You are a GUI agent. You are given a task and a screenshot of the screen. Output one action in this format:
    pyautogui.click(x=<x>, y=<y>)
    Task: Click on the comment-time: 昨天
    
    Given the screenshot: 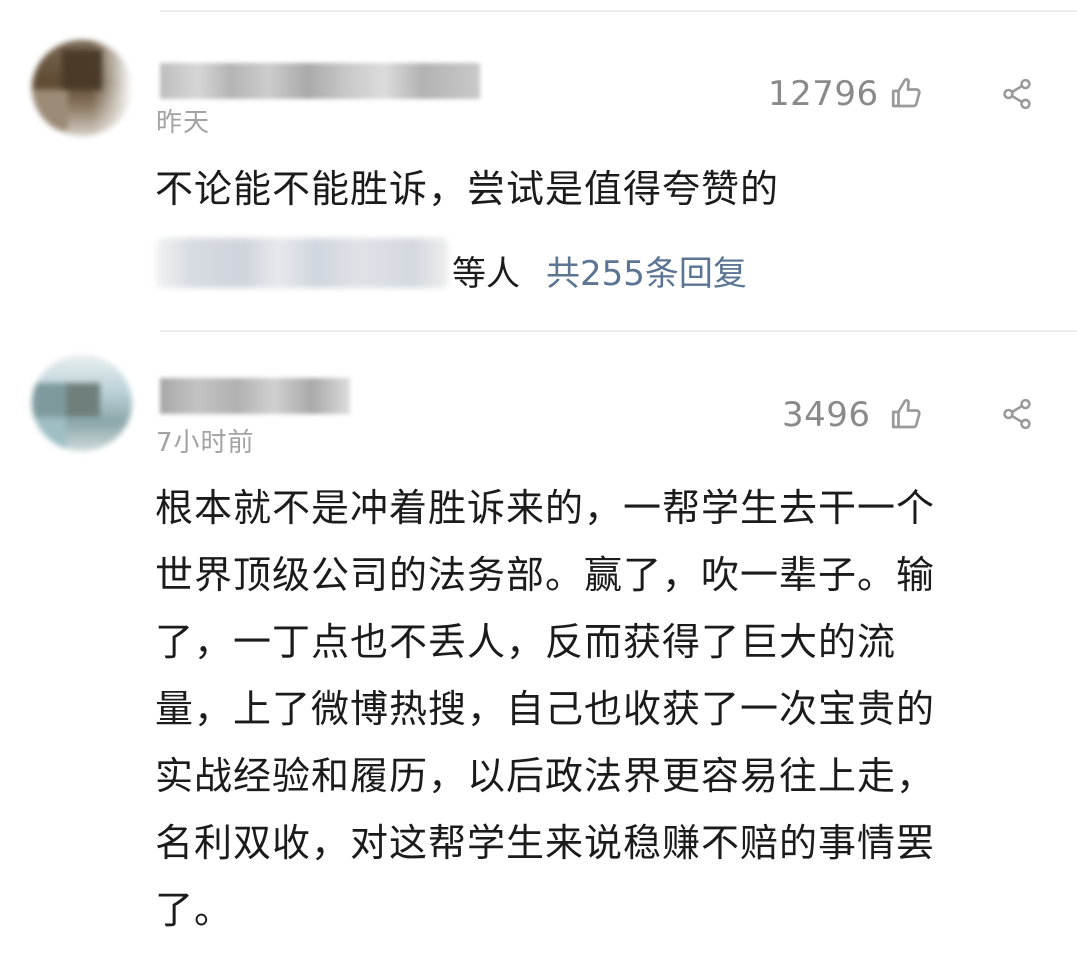 What is the action you would take?
    pyautogui.click(x=183, y=123)
    